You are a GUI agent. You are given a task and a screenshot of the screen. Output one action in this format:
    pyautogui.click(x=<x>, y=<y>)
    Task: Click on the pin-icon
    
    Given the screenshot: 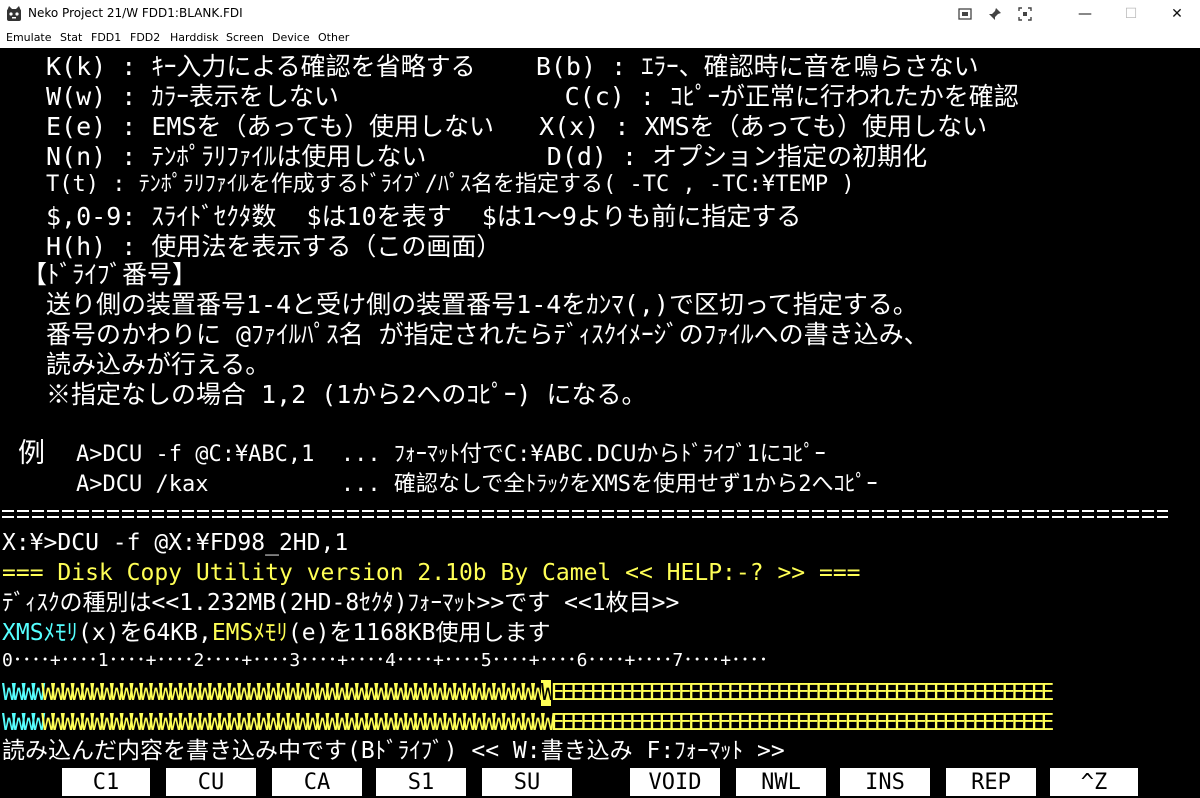 What is the action you would take?
    pyautogui.click(x=995, y=14)
    